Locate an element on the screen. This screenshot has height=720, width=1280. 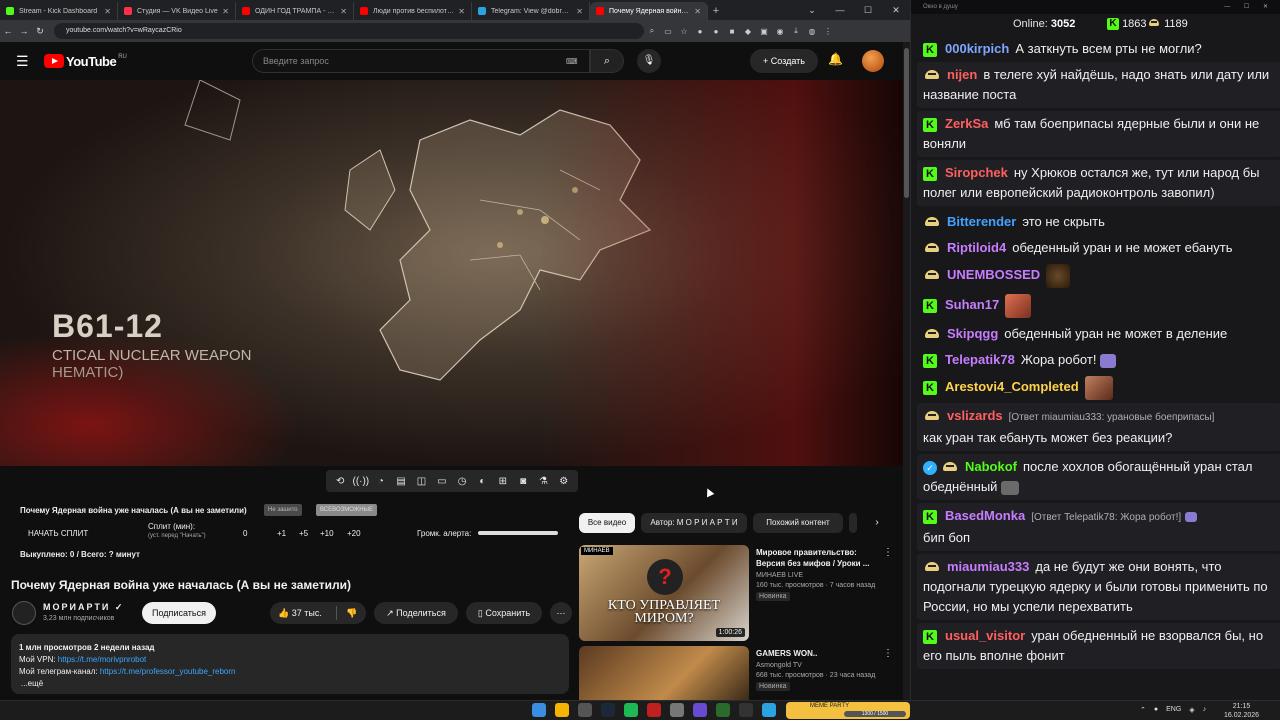
create-button: + Создать is located at coordinates (784, 61).